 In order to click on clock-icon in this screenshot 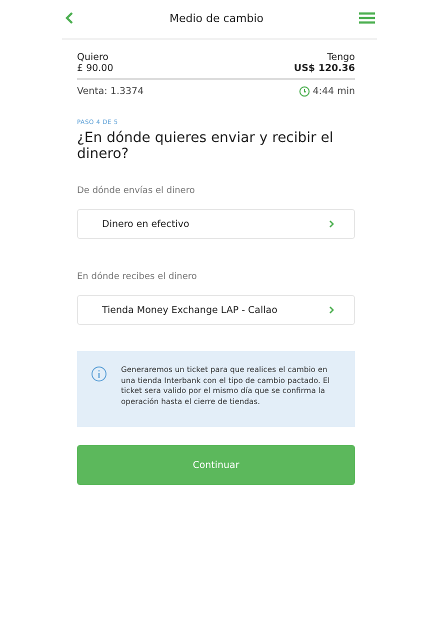, I will do `click(304, 91)`.